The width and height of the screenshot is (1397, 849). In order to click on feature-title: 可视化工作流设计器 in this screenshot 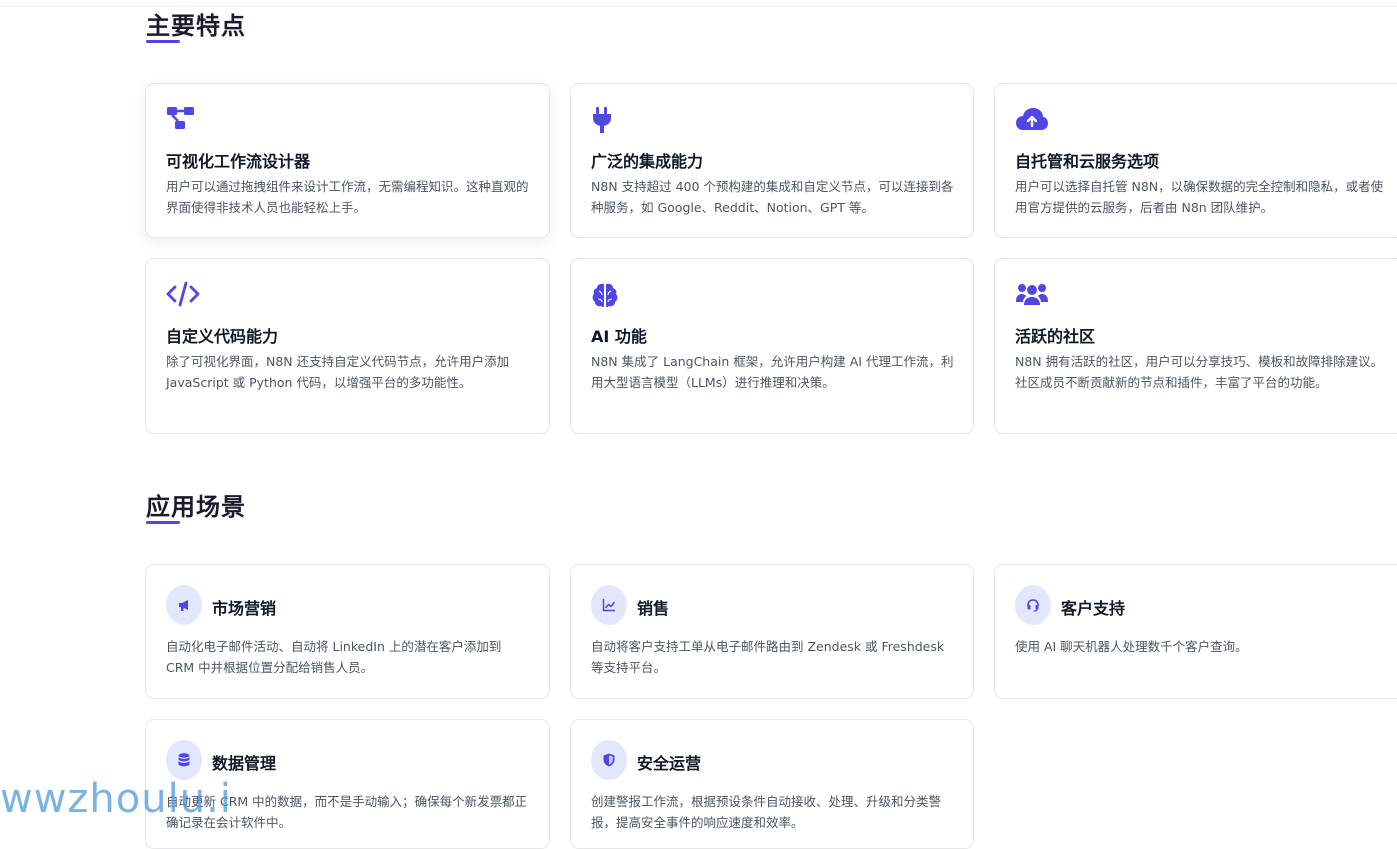, I will do `click(238, 161)`.